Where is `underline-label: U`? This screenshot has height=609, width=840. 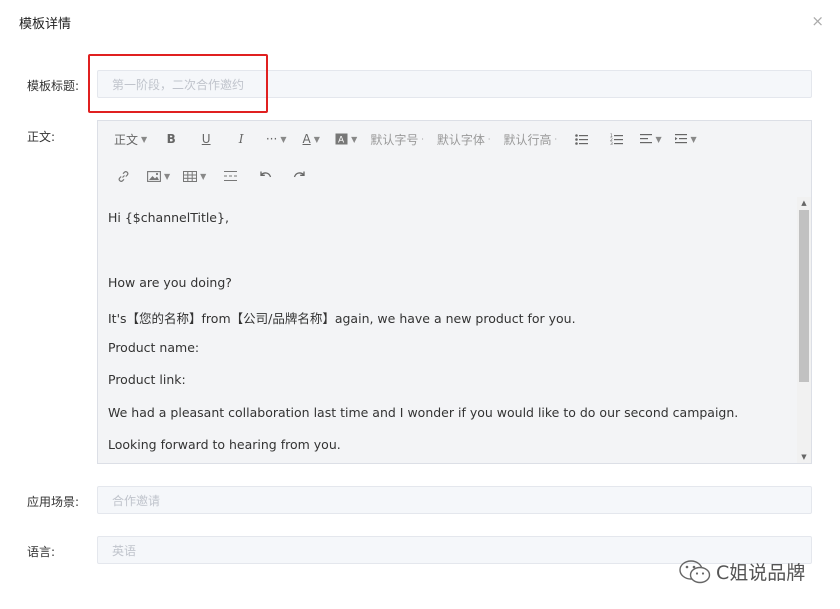
underline-label: U is located at coordinates (206, 139).